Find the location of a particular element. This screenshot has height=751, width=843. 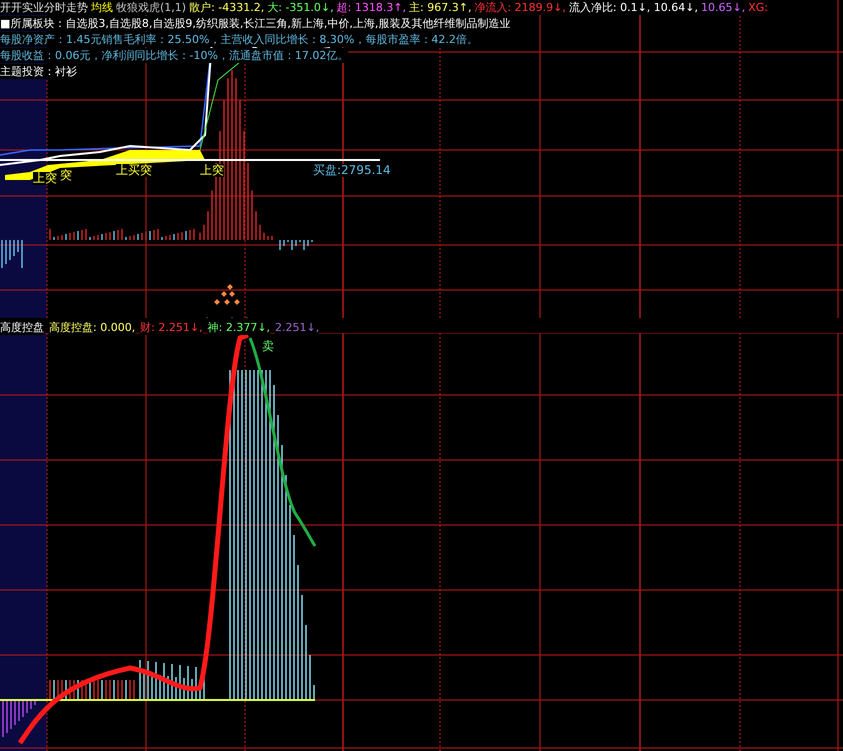

indicator-value: 2.251↓, is located at coordinates (297, 327).